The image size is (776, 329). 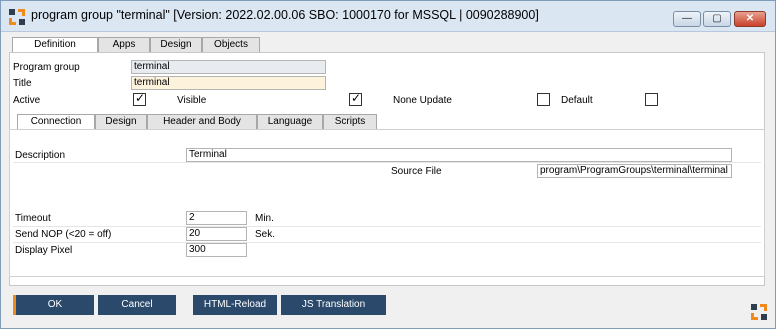 What do you see at coordinates (577, 100) in the screenshot?
I see `default-label: Default` at bounding box center [577, 100].